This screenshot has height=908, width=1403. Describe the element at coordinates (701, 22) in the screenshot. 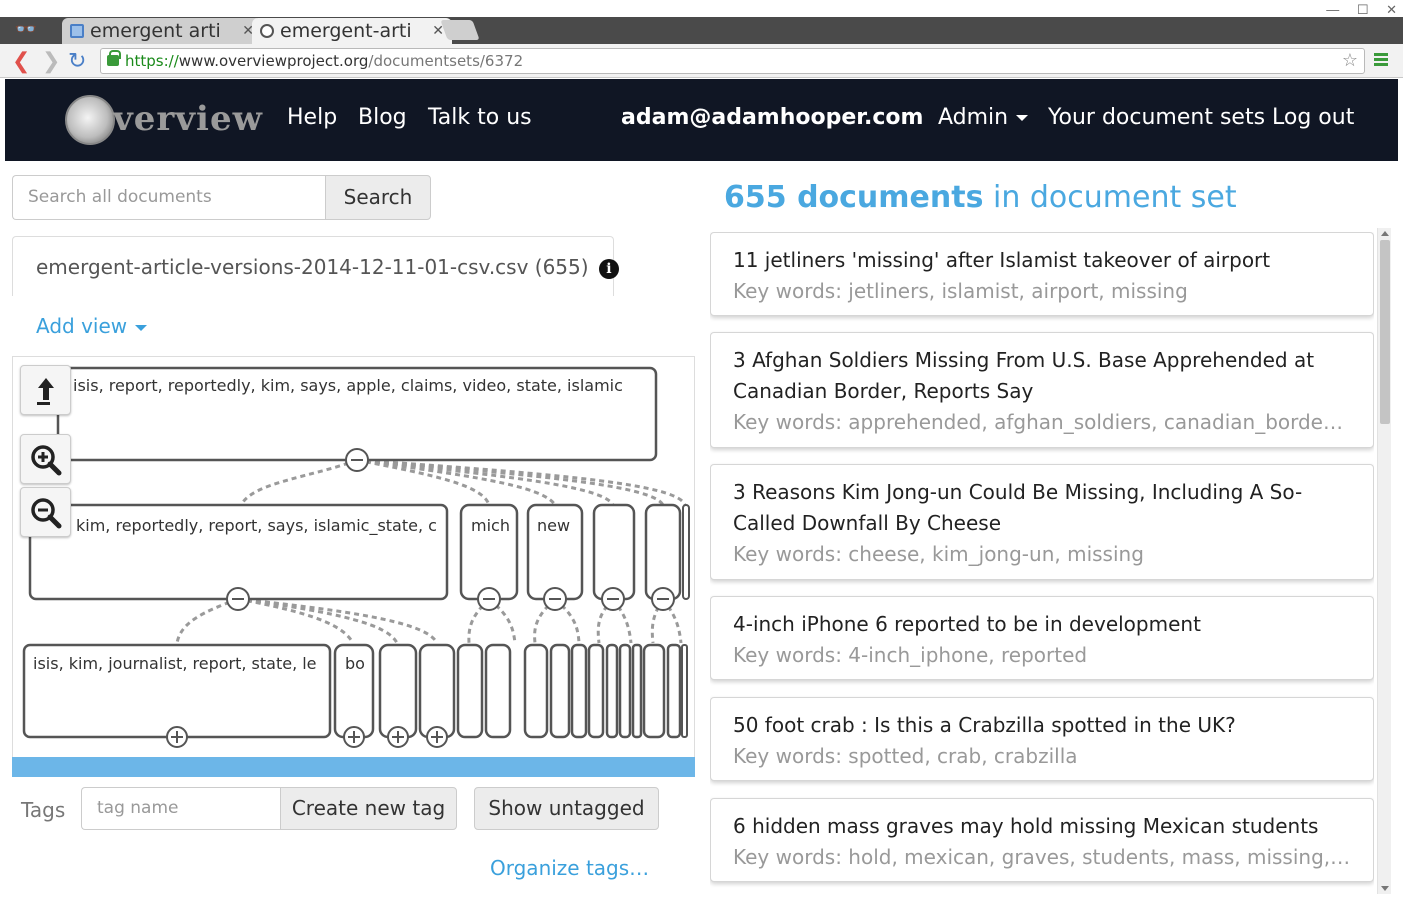

I see `browser-tab-bar: 👓 emergent arti ✕ emergent-arti ✕ — ☐ ✕` at that location.